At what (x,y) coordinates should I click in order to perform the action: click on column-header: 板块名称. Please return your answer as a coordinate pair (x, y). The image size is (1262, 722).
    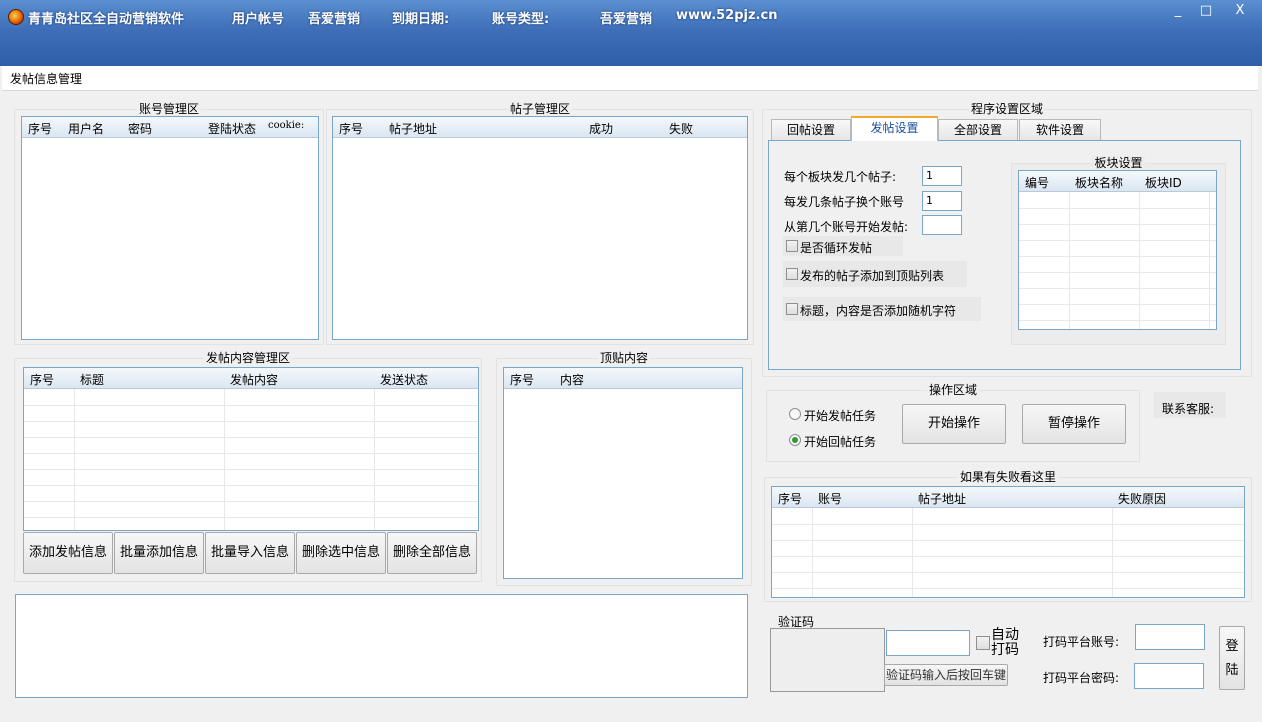
    Looking at the image, I should click on (1099, 182).